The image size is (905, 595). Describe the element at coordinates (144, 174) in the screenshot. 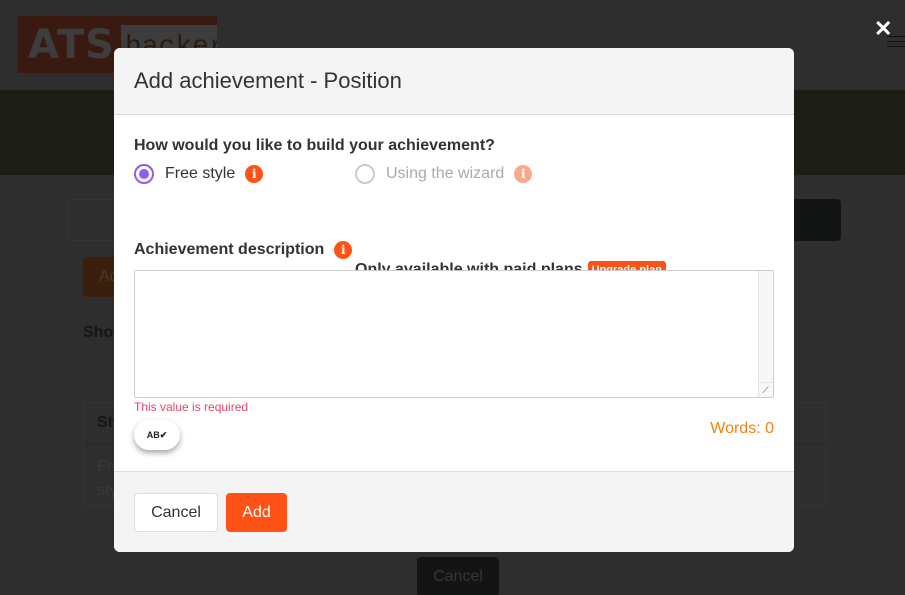

I see `free-style-radio` at that location.